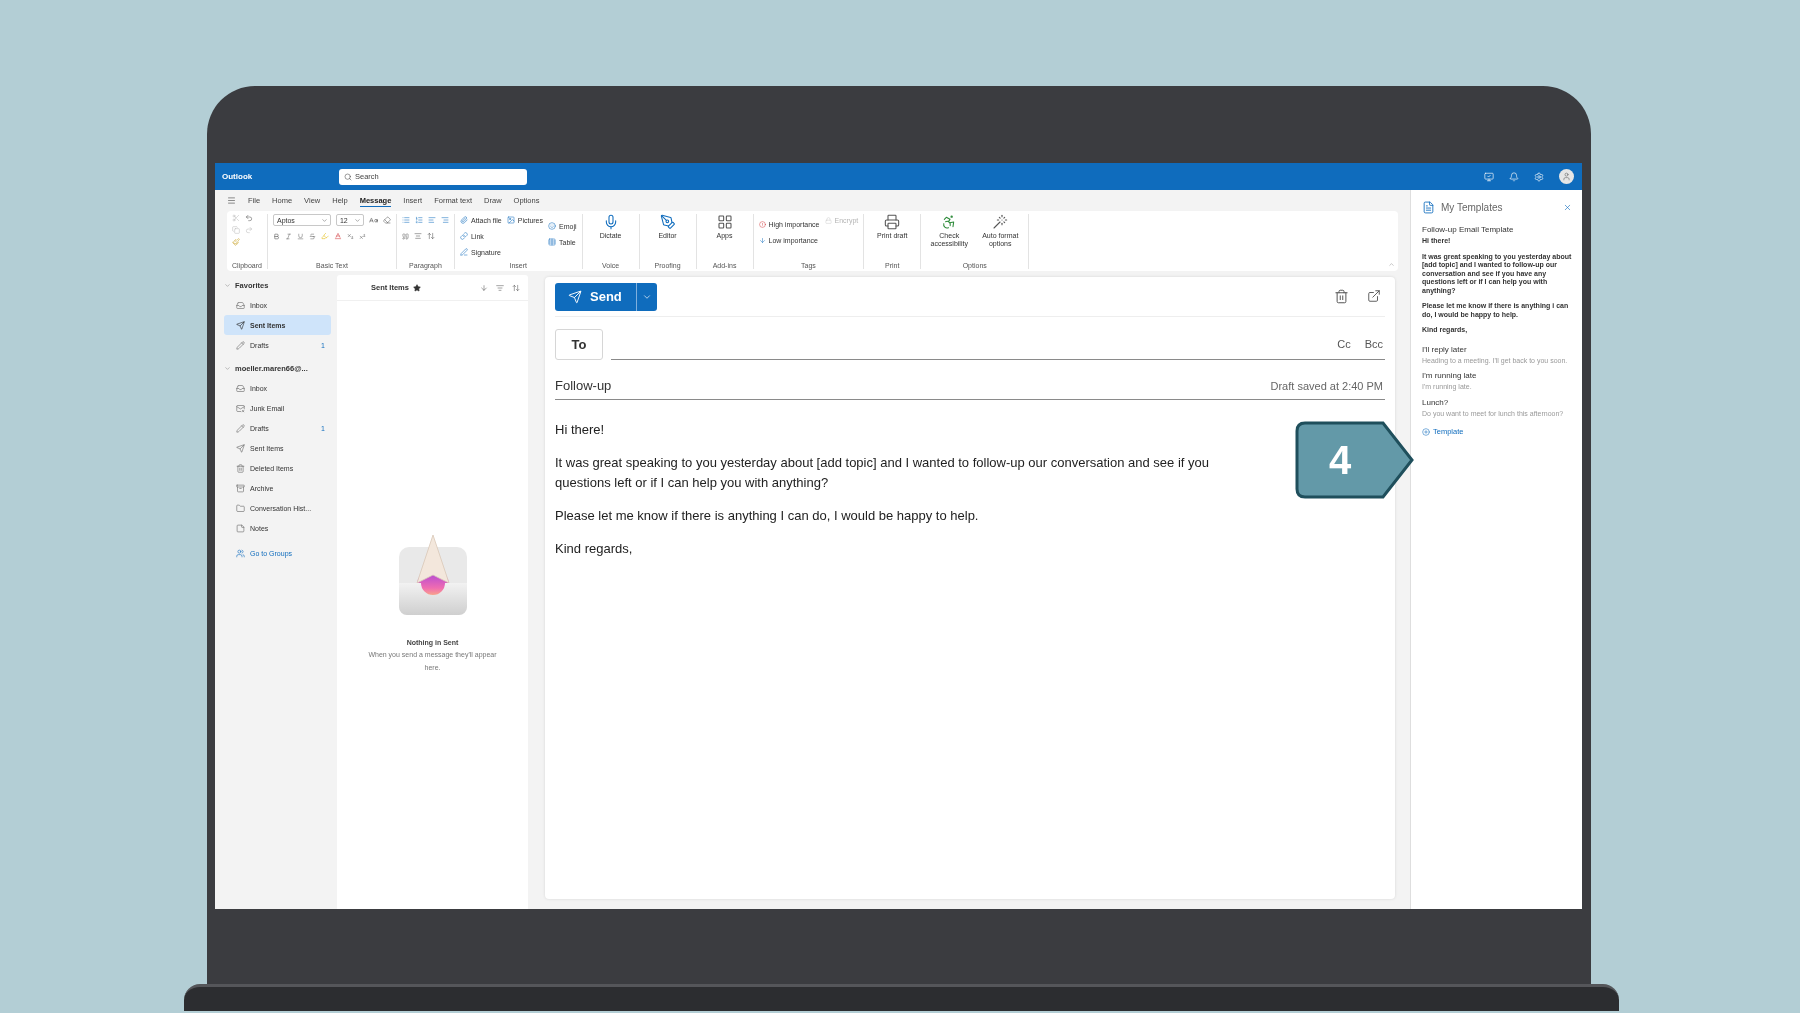  What do you see at coordinates (430, 236) in the screenshot?
I see `line-spacing-icon` at bounding box center [430, 236].